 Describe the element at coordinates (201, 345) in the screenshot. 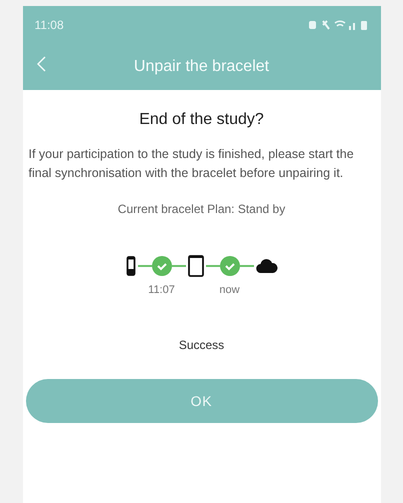

I see `result-text: Success` at that location.